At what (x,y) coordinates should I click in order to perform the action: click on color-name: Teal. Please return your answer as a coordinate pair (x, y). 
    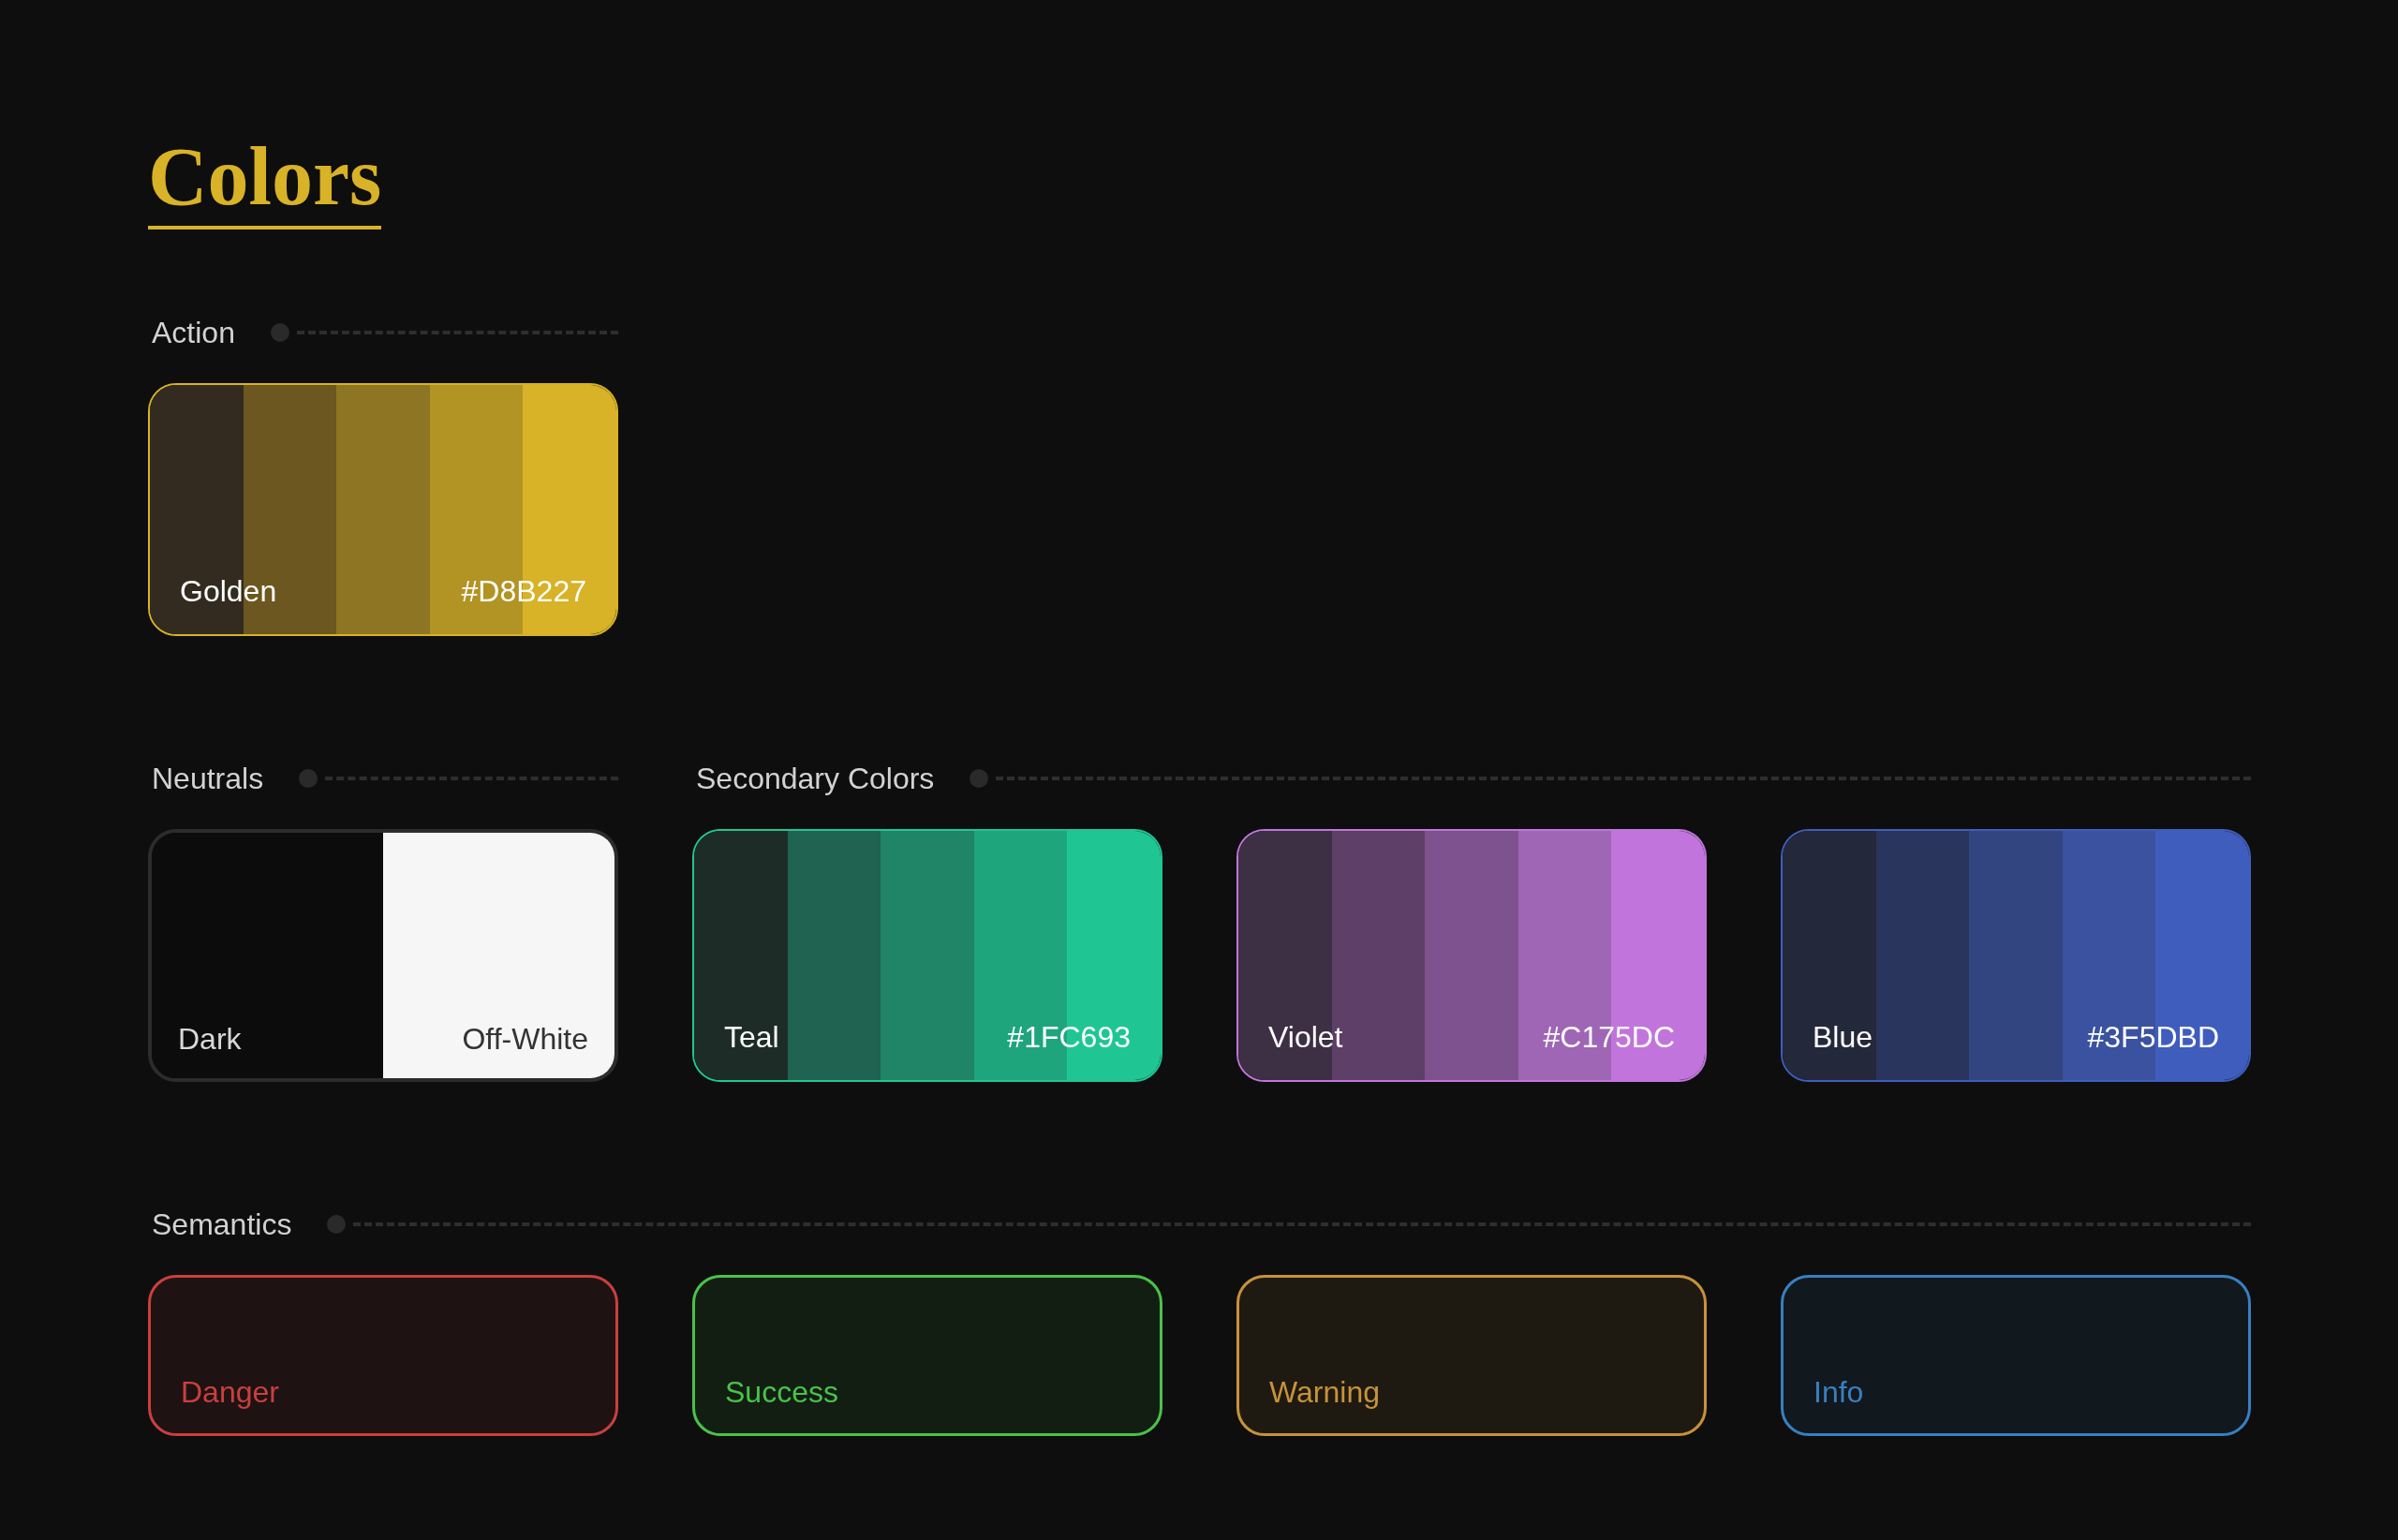
    Looking at the image, I should click on (751, 1037).